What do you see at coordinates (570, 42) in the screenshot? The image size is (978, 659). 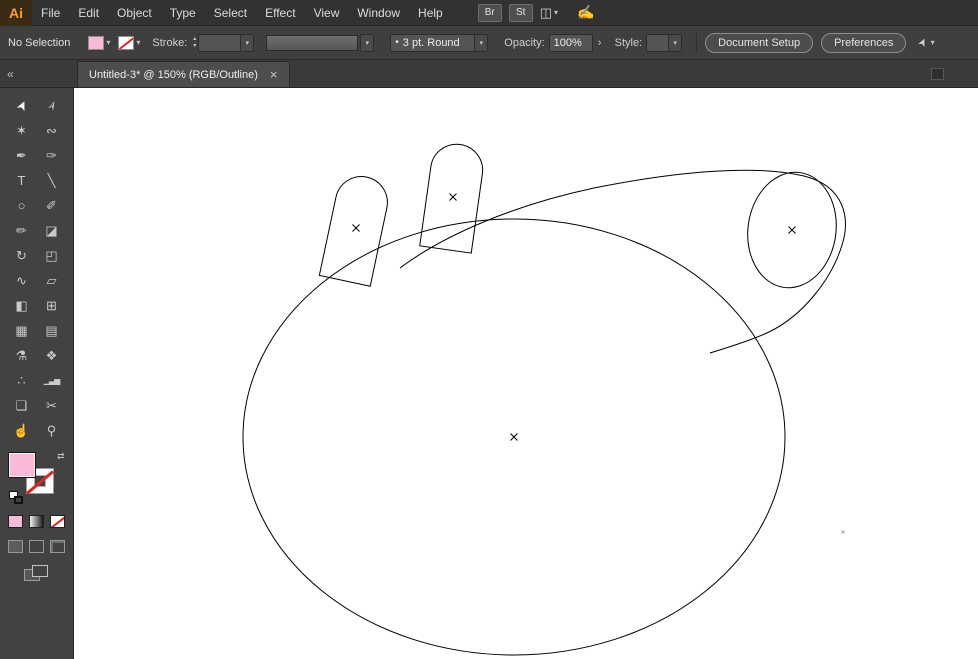 I see `opacity-field: 100%` at bounding box center [570, 42].